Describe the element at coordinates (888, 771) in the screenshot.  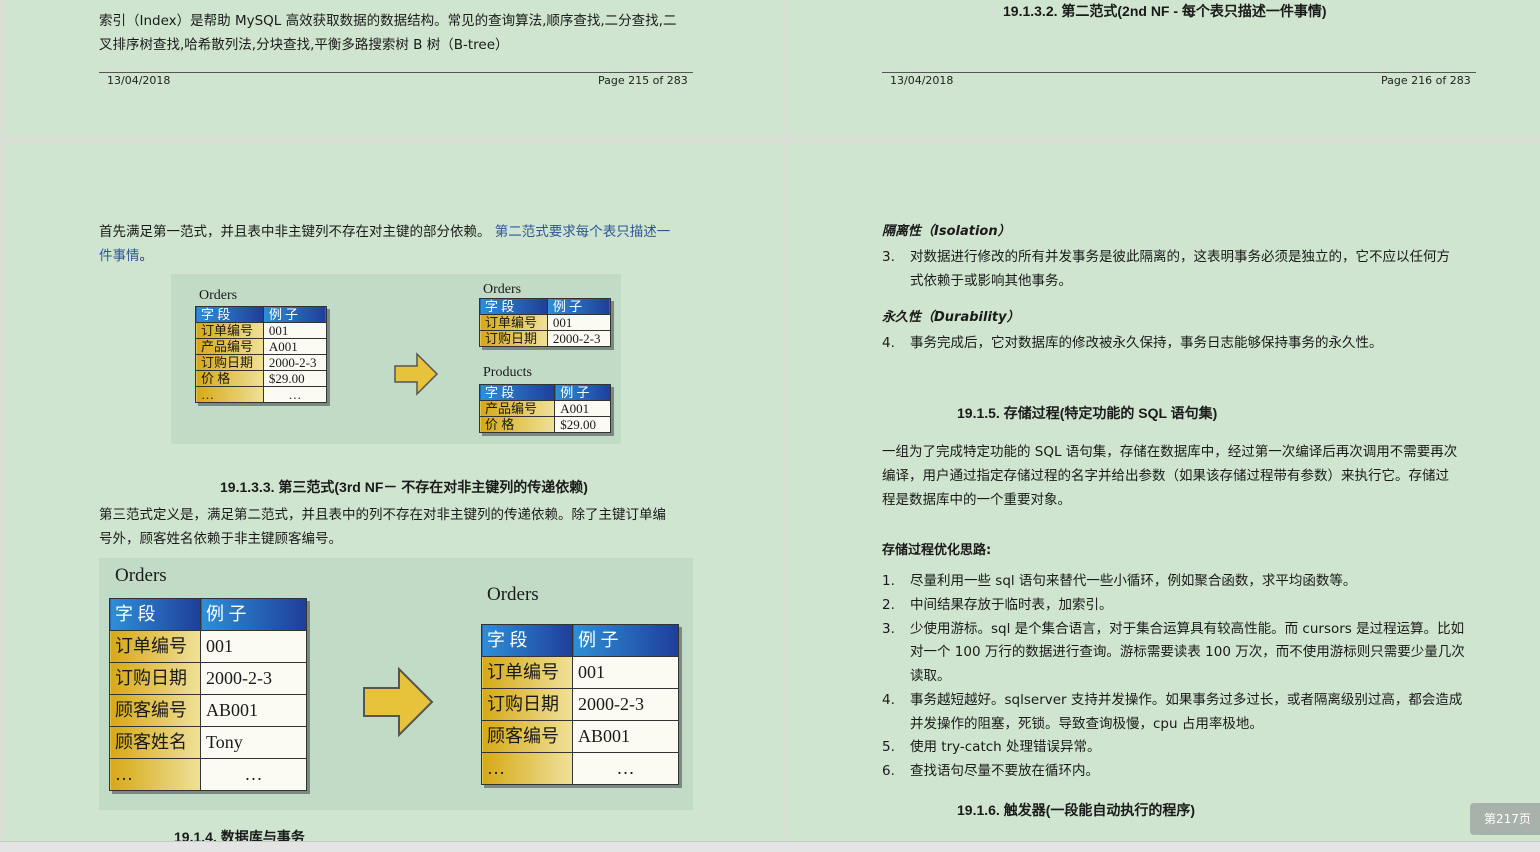
I see `list-item-number: 6.` at that location.